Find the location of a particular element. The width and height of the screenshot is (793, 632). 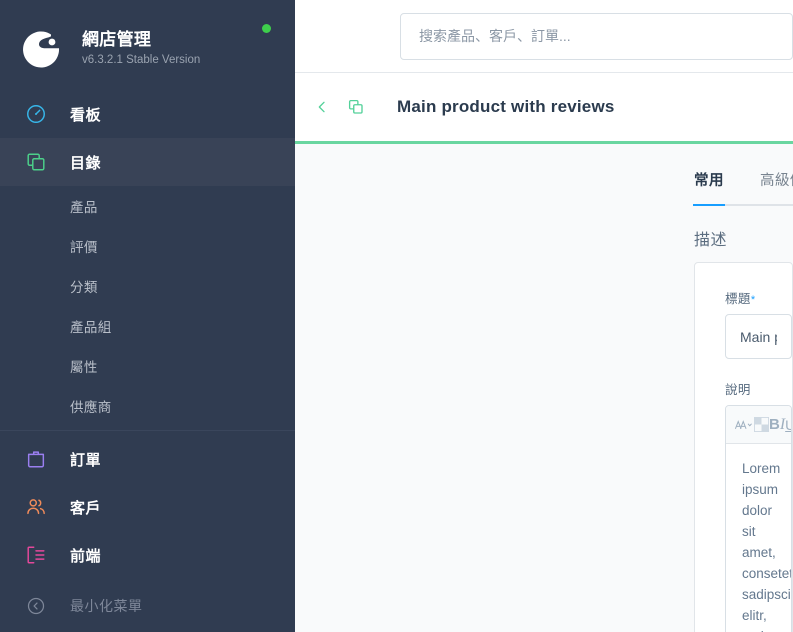

title-field-label: 標題* is located at coordinates (758, 297).